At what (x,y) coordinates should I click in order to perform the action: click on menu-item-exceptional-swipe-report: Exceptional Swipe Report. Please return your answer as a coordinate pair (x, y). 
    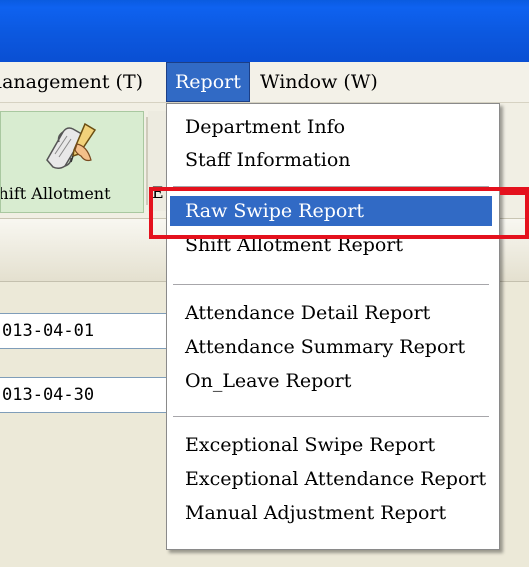
    Looking at the image, I should click on (331, 445).